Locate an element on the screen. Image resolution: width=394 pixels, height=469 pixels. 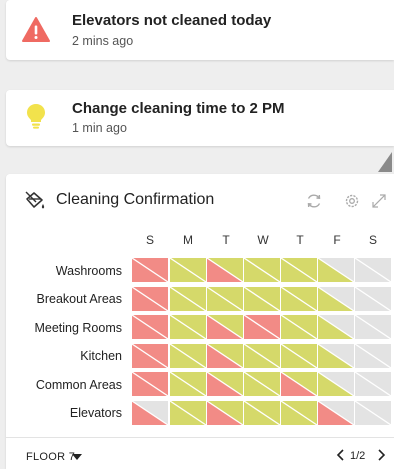
chevron-down-icon is located at coordinates (77, 457).